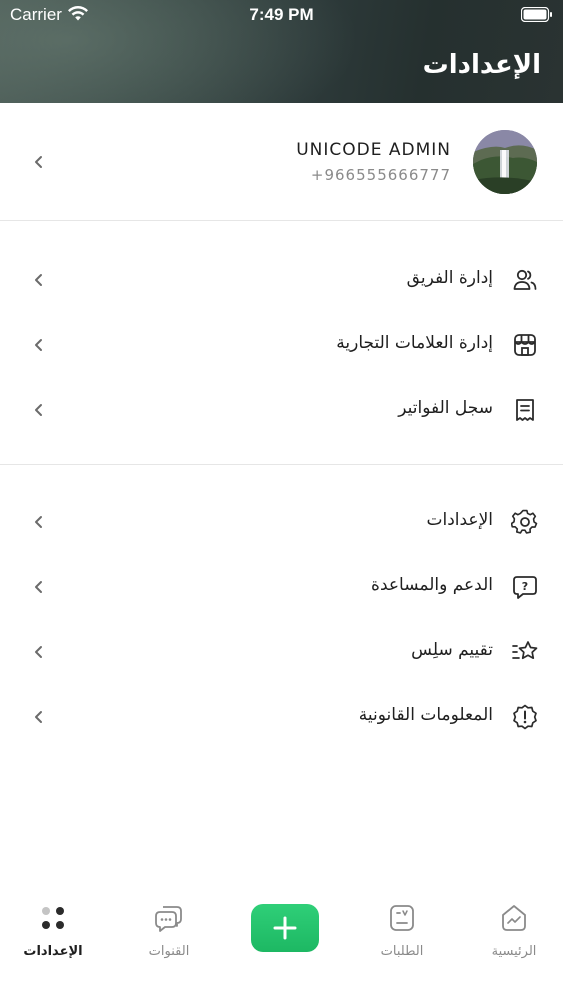  Describe the element at coordinates (373, 150) in the screenshot. I see `profile-name: UNICODE ADMIN` at that location.